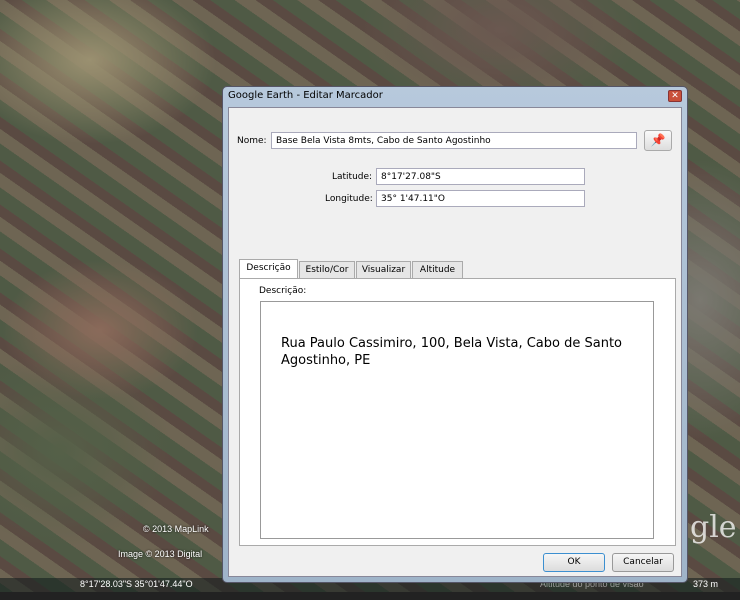  What do you see at coordinates (480, 198) in the screenshot?
I see `longitude-input: 35° 1'47.11"O` at bounding box center [480, 198].